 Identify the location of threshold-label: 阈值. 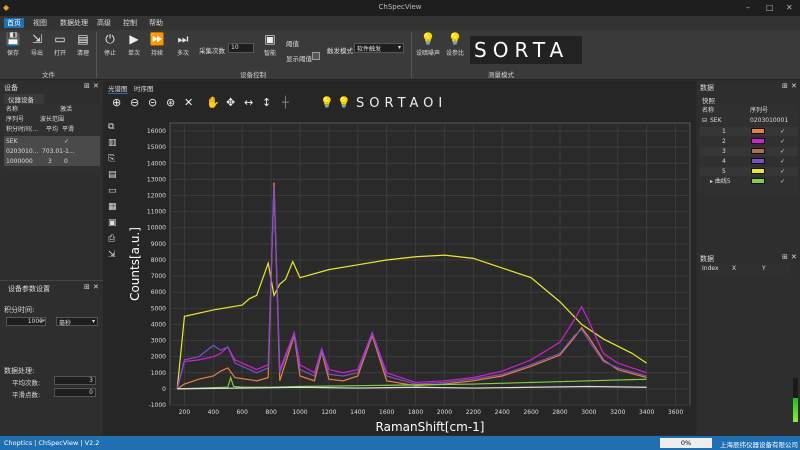
(292, 43).